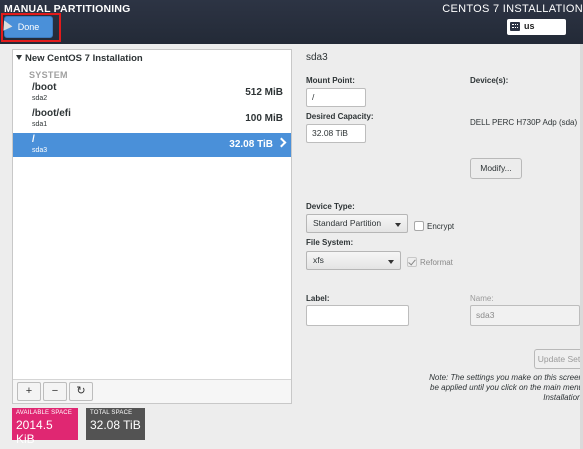 This screenshot has width=583, height=449. Describe the element at coordinates (251, 144) in the screenshot. I see `partition-size: 32.08 TiB` at that location.